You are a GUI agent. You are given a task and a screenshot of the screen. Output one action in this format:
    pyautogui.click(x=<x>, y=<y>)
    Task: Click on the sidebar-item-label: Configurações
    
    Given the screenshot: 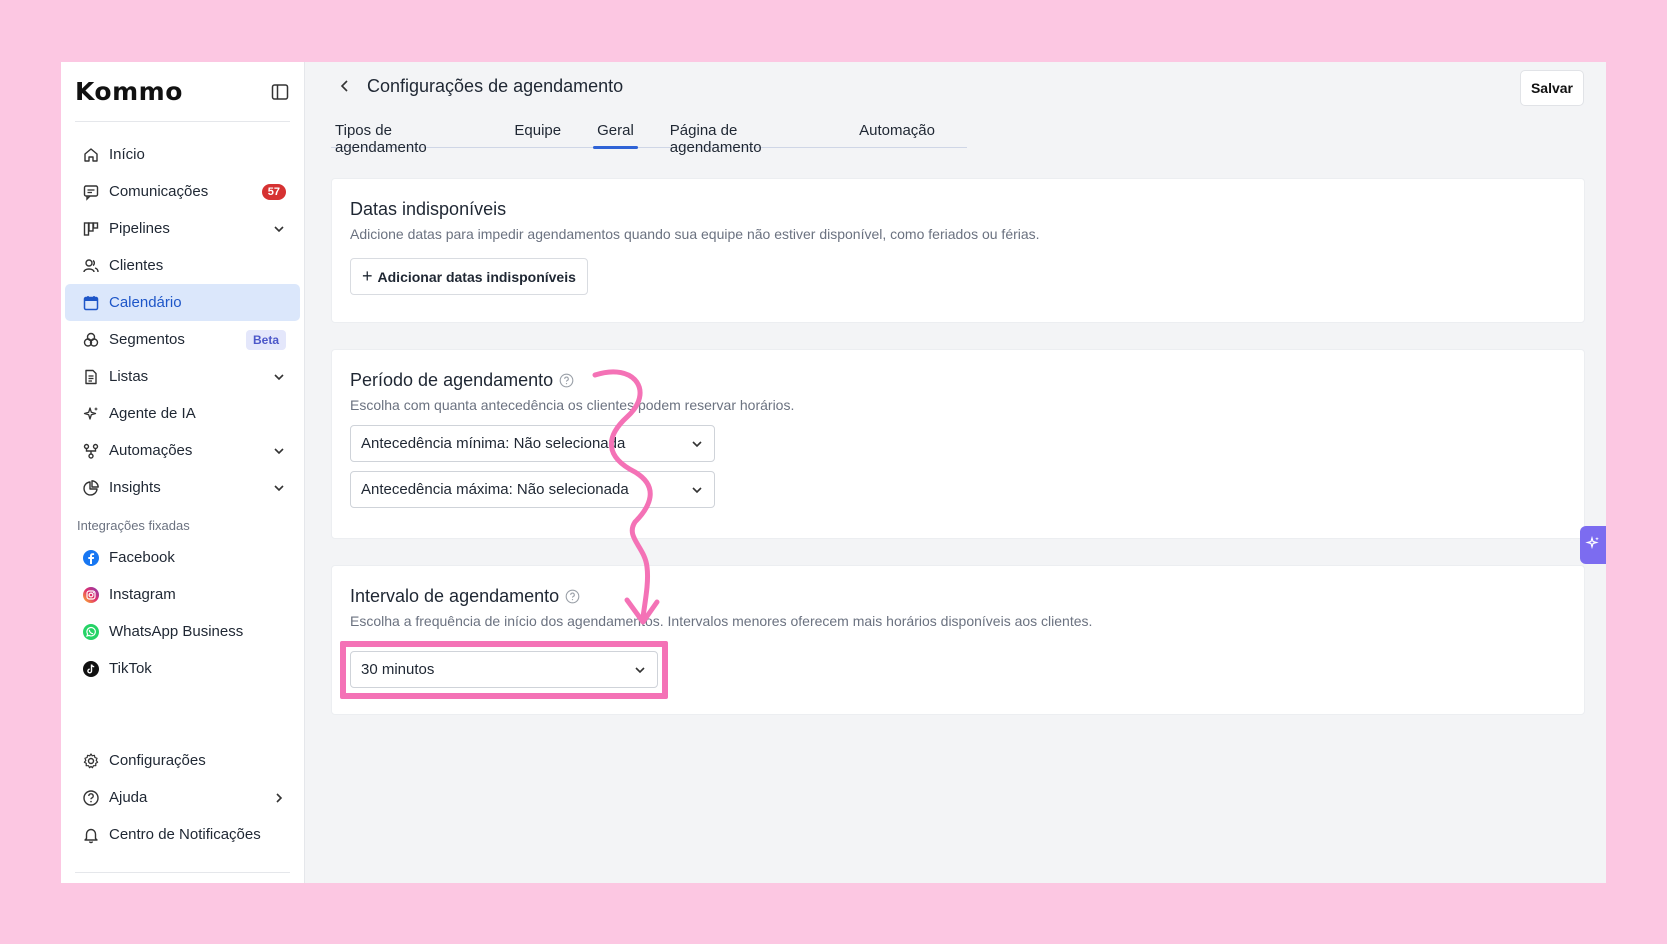 What is the action you would take?
    pyautogui.click(x=157, y=760)
    